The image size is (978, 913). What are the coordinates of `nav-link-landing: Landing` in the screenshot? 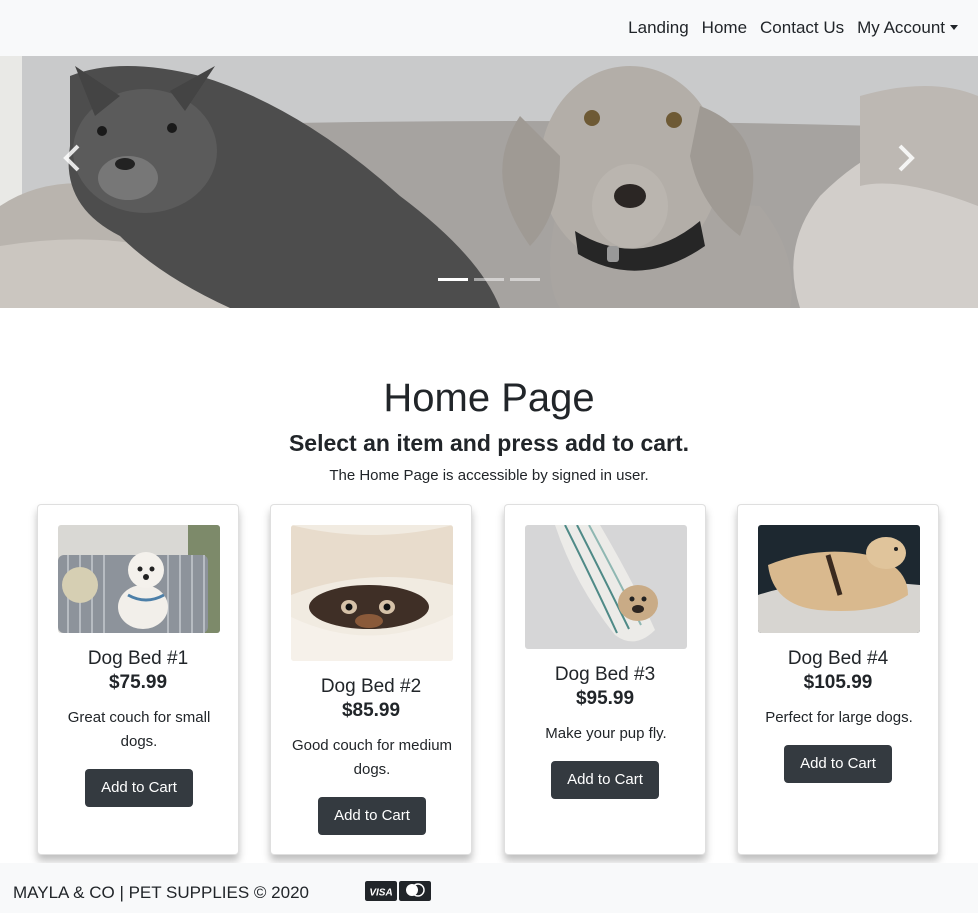 It's located at (658, 28).